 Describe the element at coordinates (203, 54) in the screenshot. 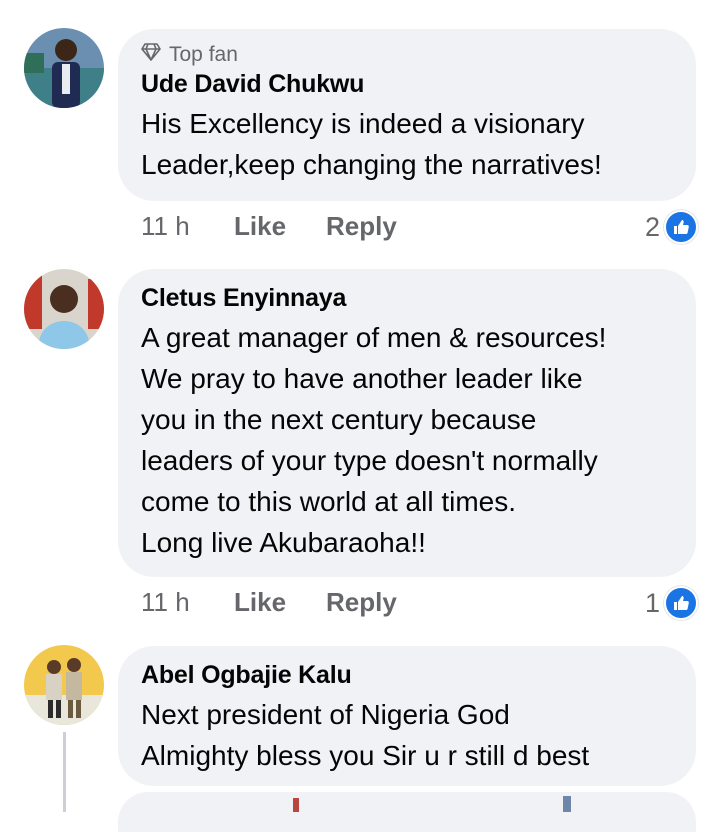

I see `badge-label: Top fan` at that location.